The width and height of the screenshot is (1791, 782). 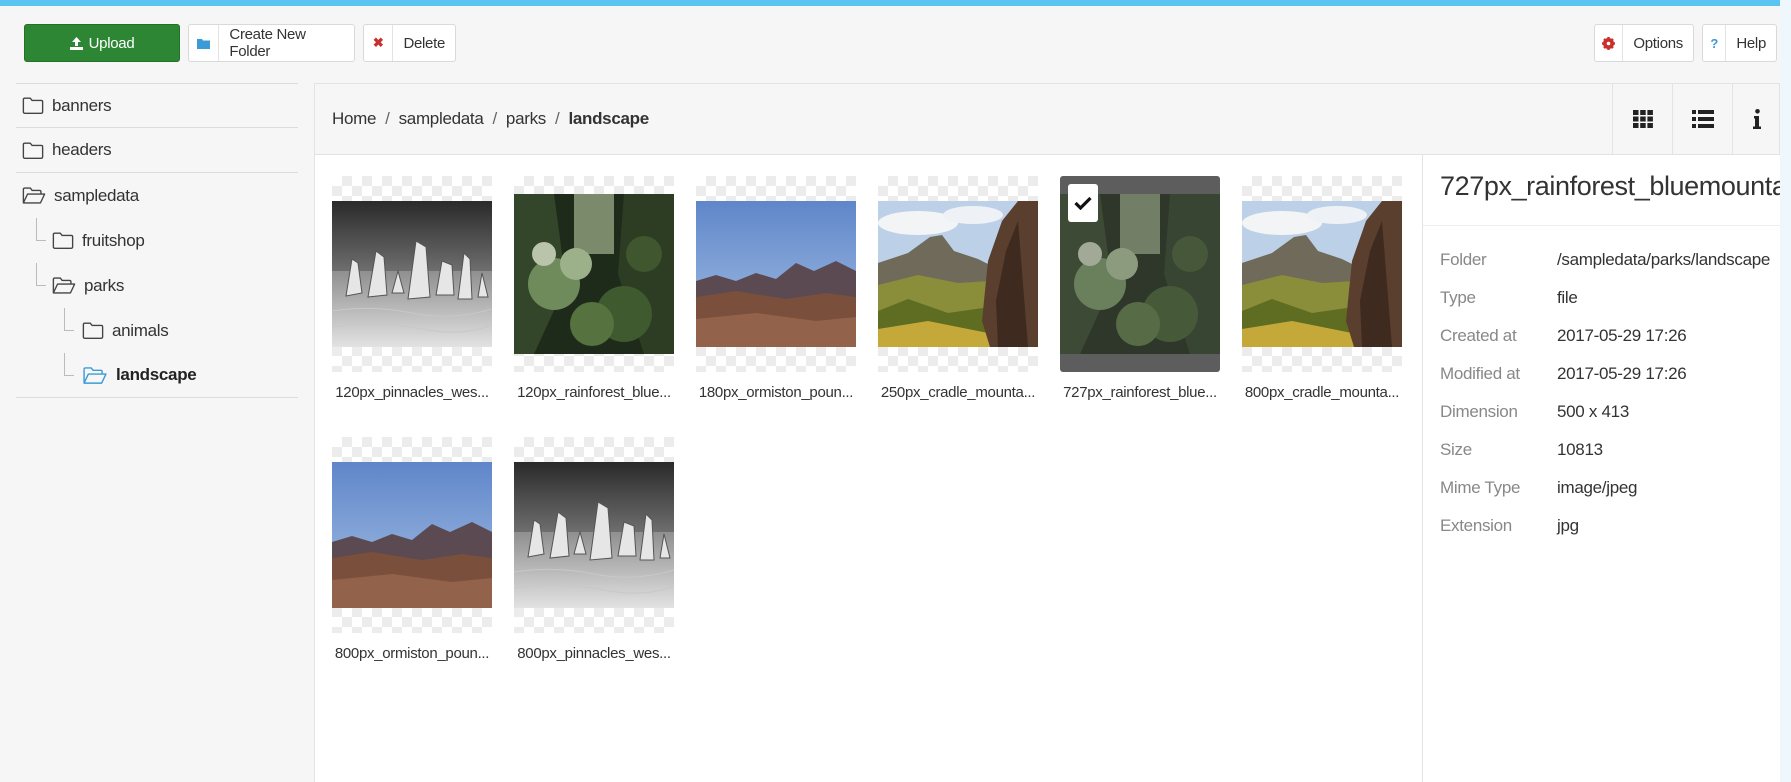 I want to click on options-label: Options, so click(x=1658, y=43).